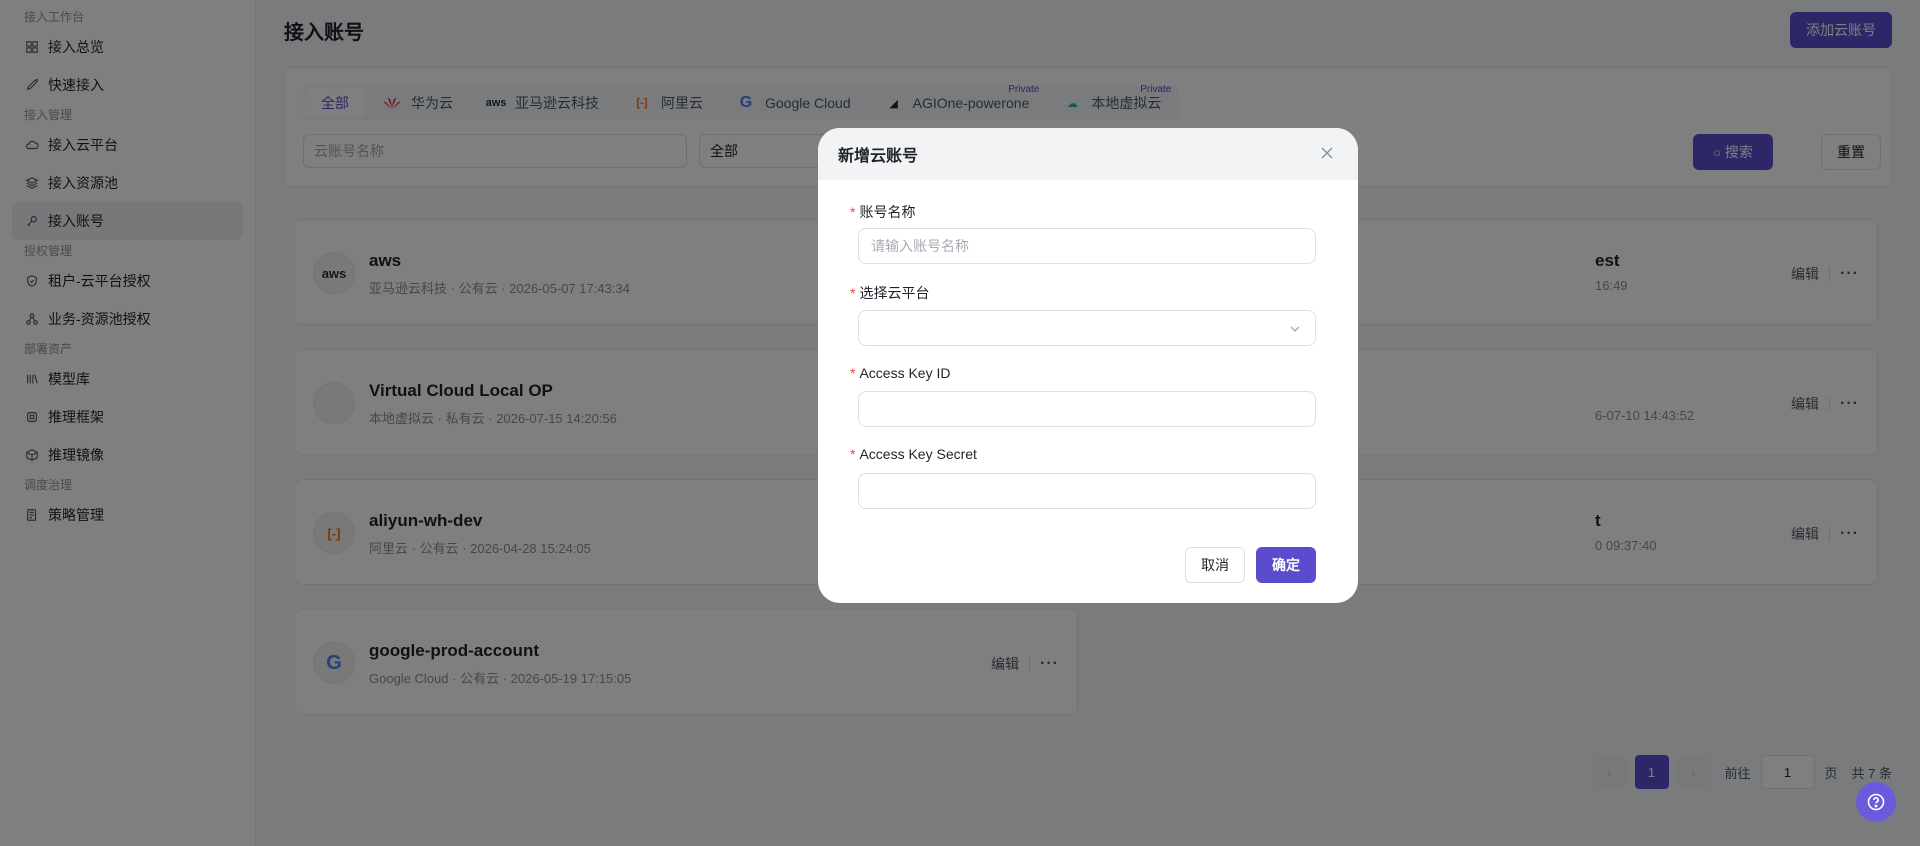 This screenshot has width=1920, height=846. Describe the element at coordinates (1087, 328) in the screenshot. I see `cloud-platform-select` at that location.